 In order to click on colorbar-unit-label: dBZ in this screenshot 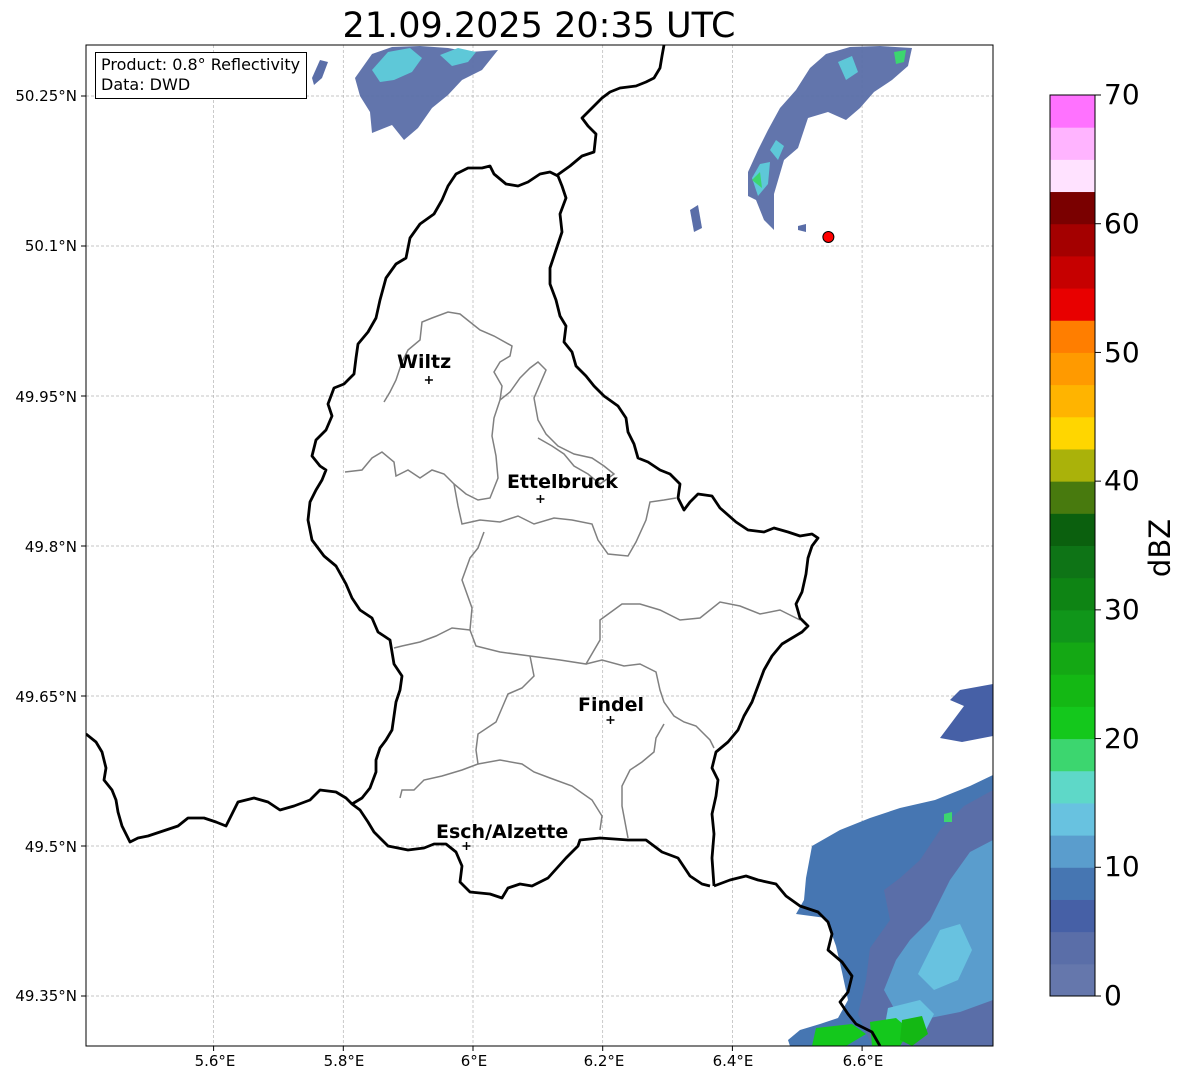, I will do `click(1160, 548)`.